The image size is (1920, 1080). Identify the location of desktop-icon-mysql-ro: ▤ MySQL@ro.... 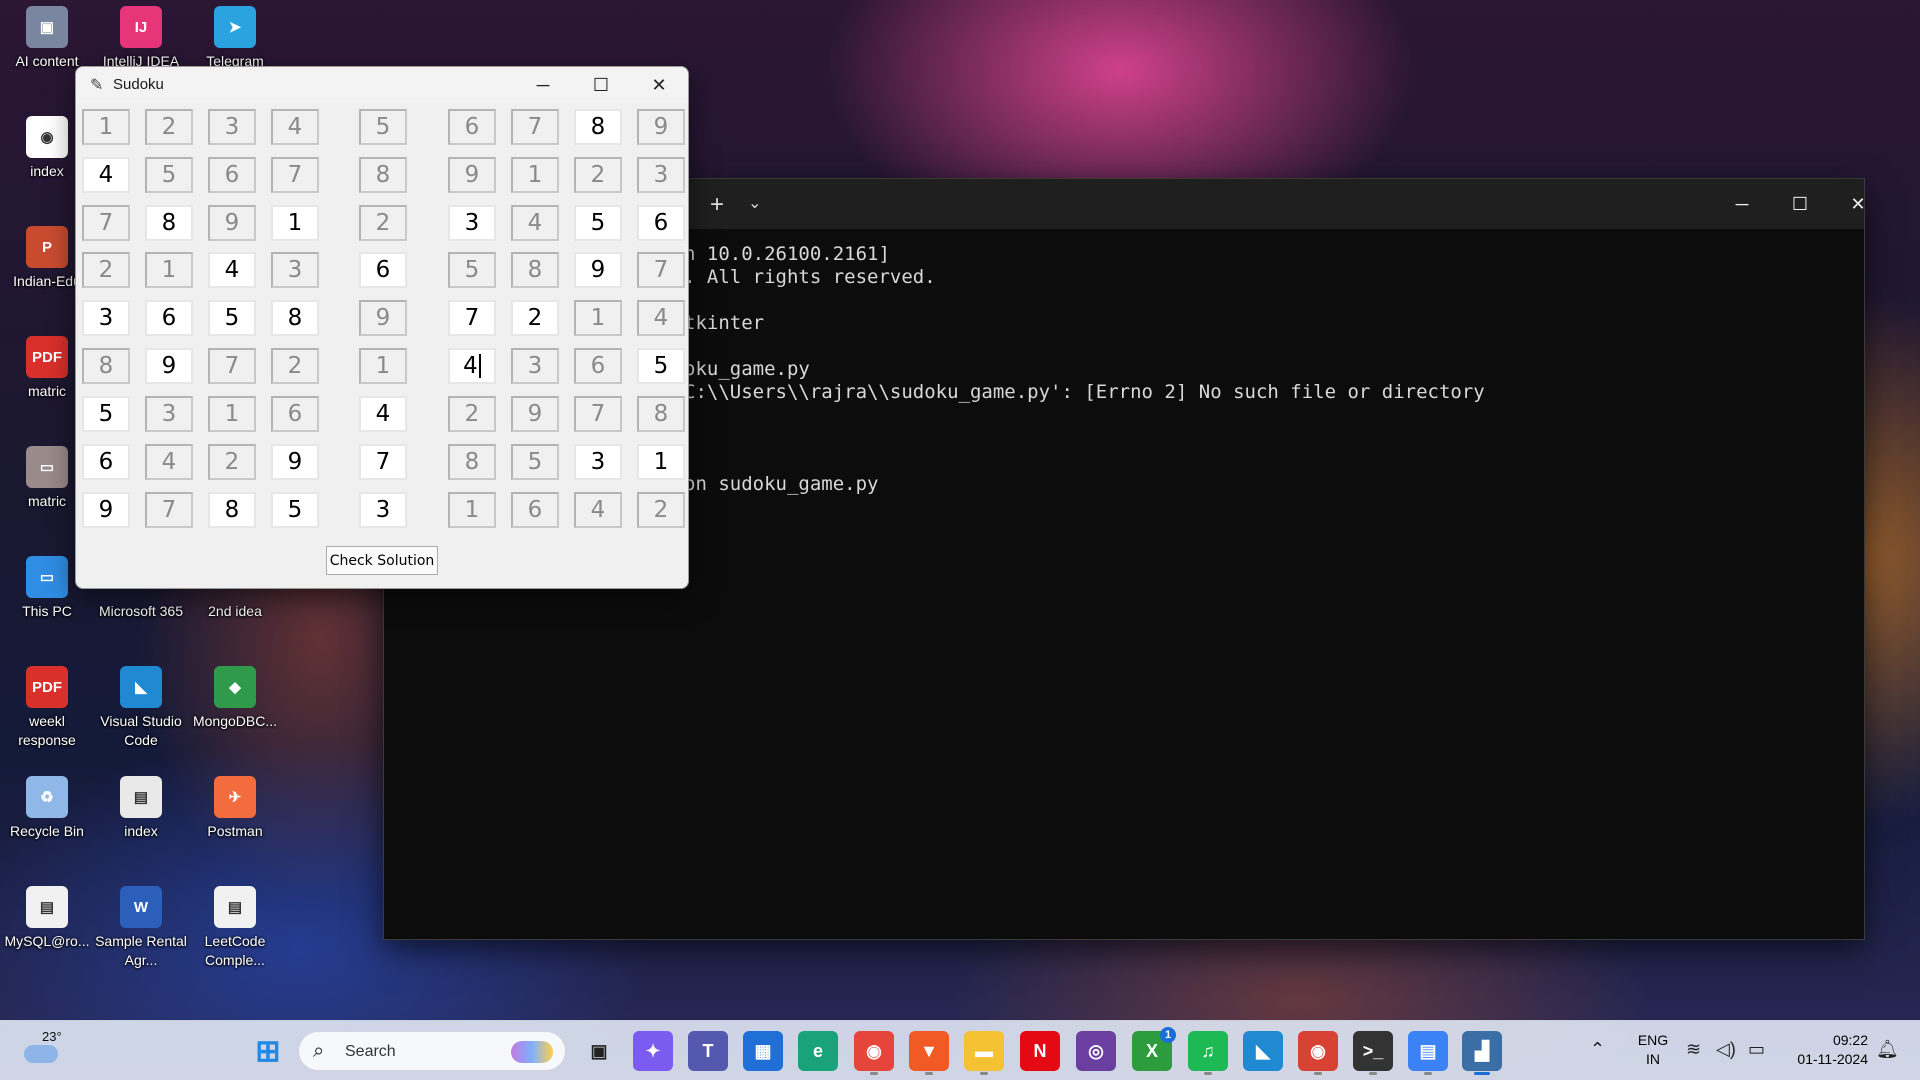
(47, 918).